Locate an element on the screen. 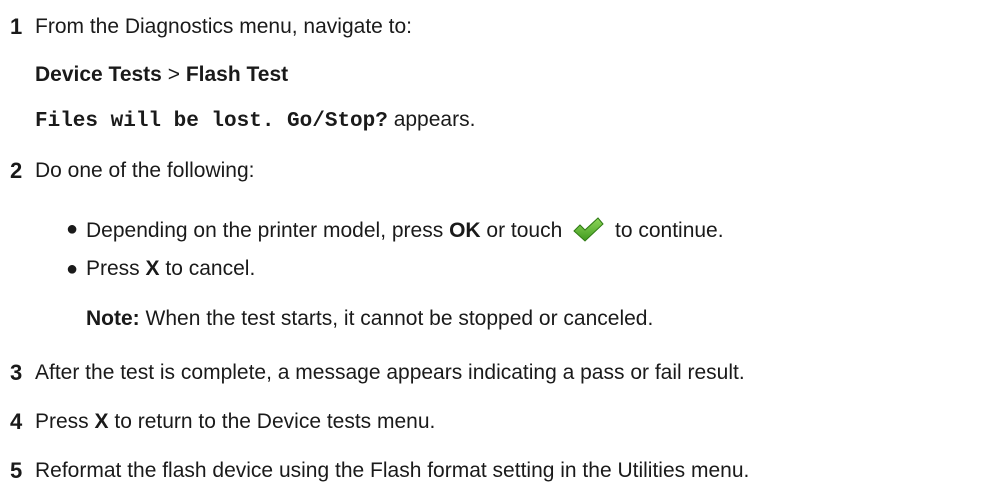 The width and height of the screenshot is (989, 495). step-1-instruction: From the Diagnostics menu, navigate to: is located at coordinates (224, 26).